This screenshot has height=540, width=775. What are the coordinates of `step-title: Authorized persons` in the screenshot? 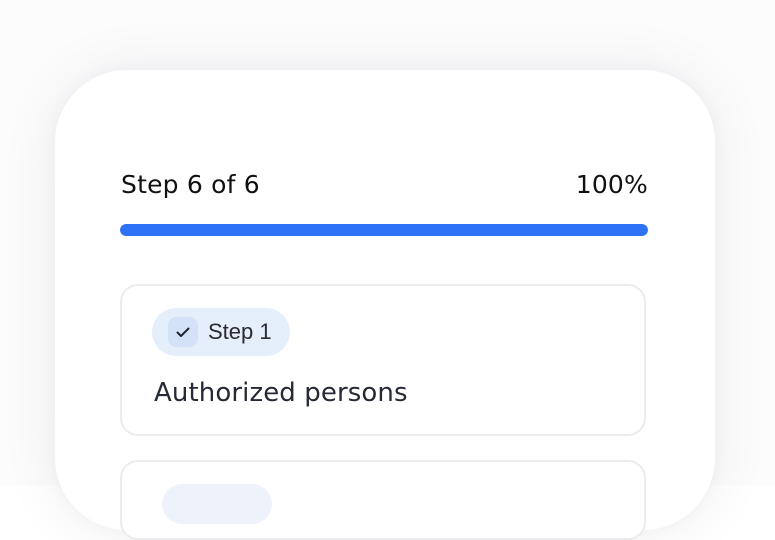 It's located at (281, 393).